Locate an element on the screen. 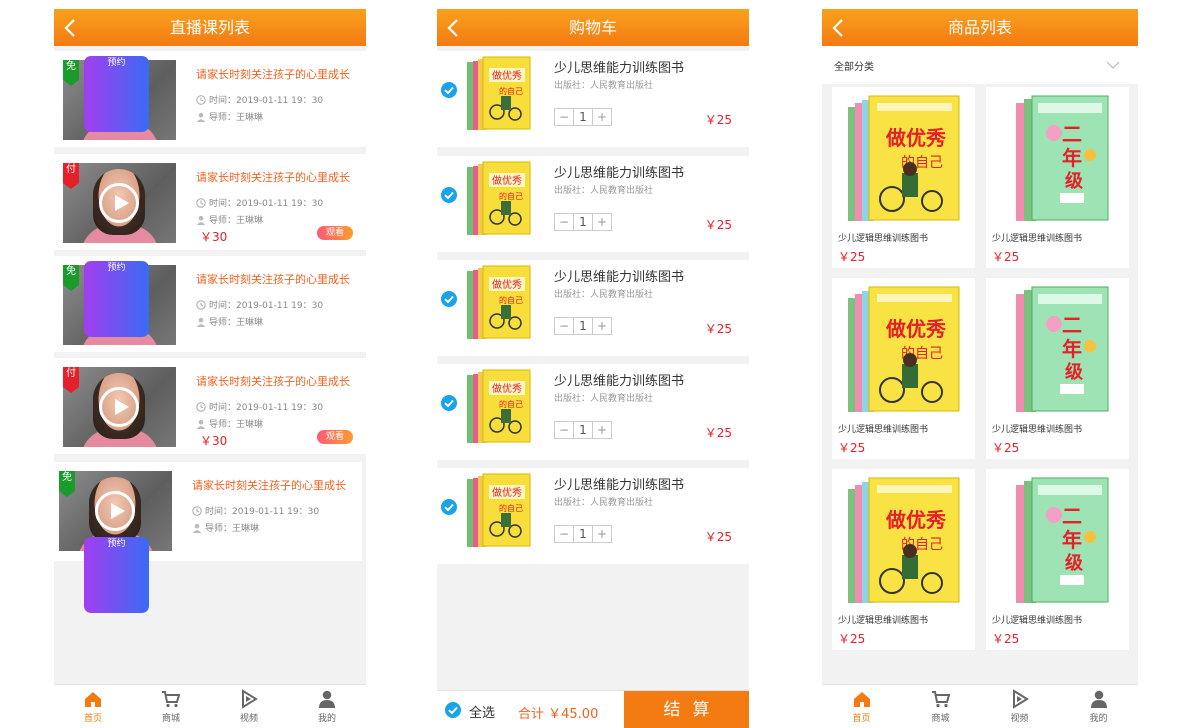 This screenshot has height=728, width=1200. tab-label: 视频 is located at coordinates (248, 719).